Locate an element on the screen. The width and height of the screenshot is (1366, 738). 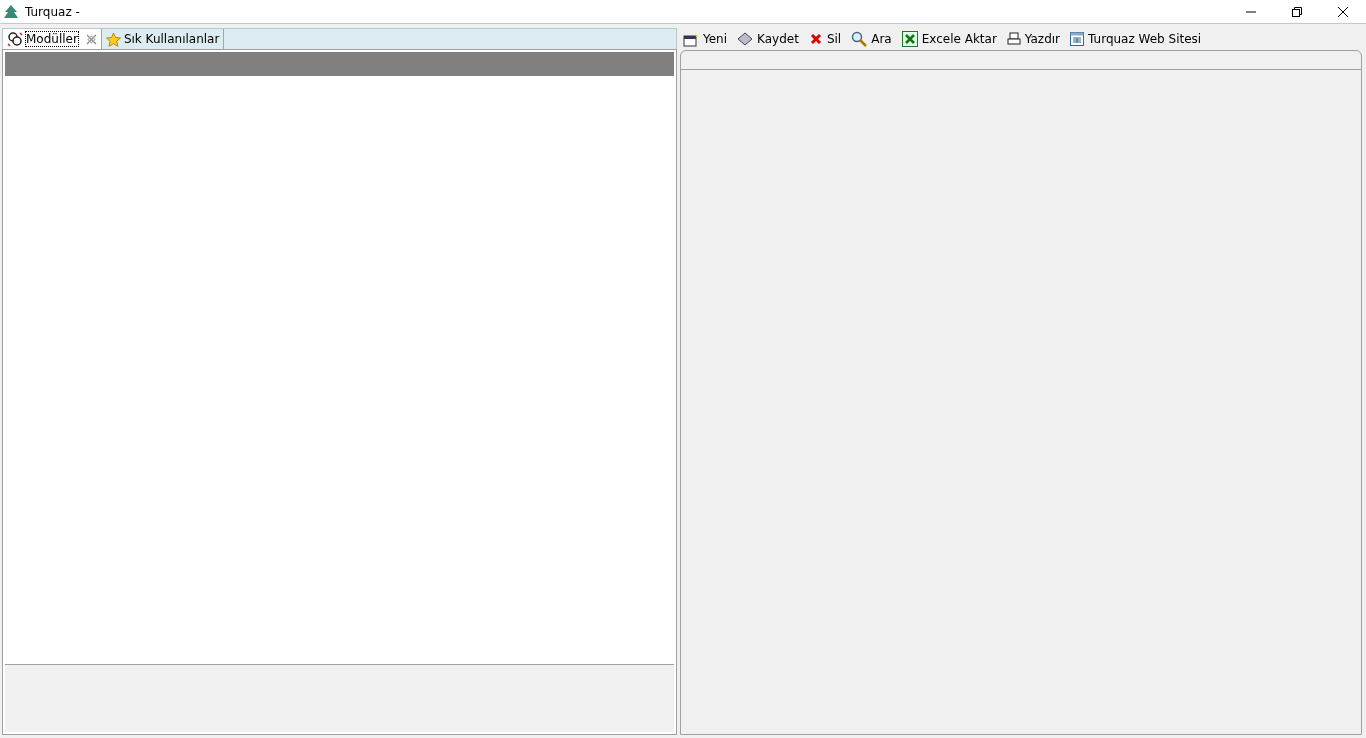
gears-icon is located at coordinates (15, 39).